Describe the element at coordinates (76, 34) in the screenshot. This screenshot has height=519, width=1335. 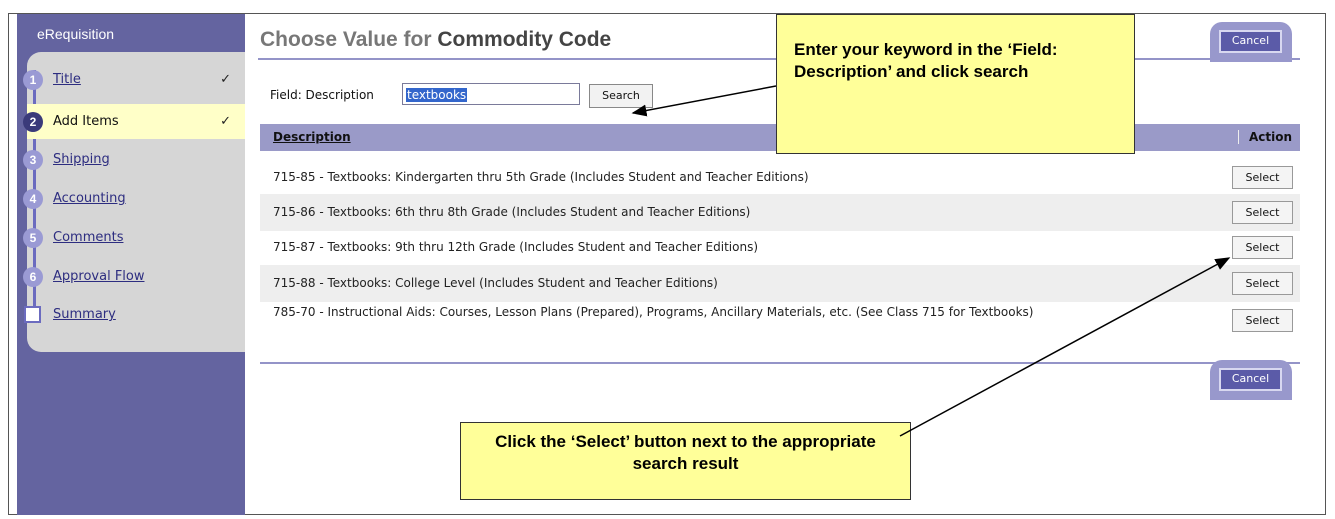
I see `app-title: eRequisition` at that location.